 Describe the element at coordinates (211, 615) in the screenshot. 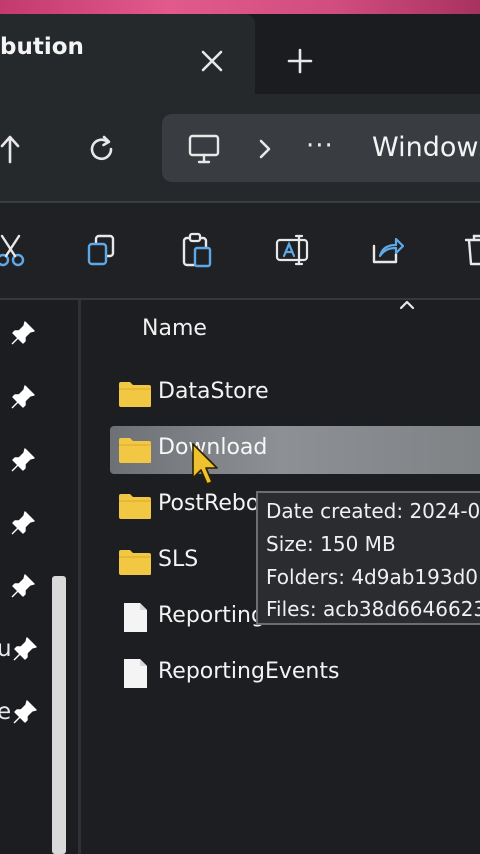

I see `item-name: Reporting` at that location.